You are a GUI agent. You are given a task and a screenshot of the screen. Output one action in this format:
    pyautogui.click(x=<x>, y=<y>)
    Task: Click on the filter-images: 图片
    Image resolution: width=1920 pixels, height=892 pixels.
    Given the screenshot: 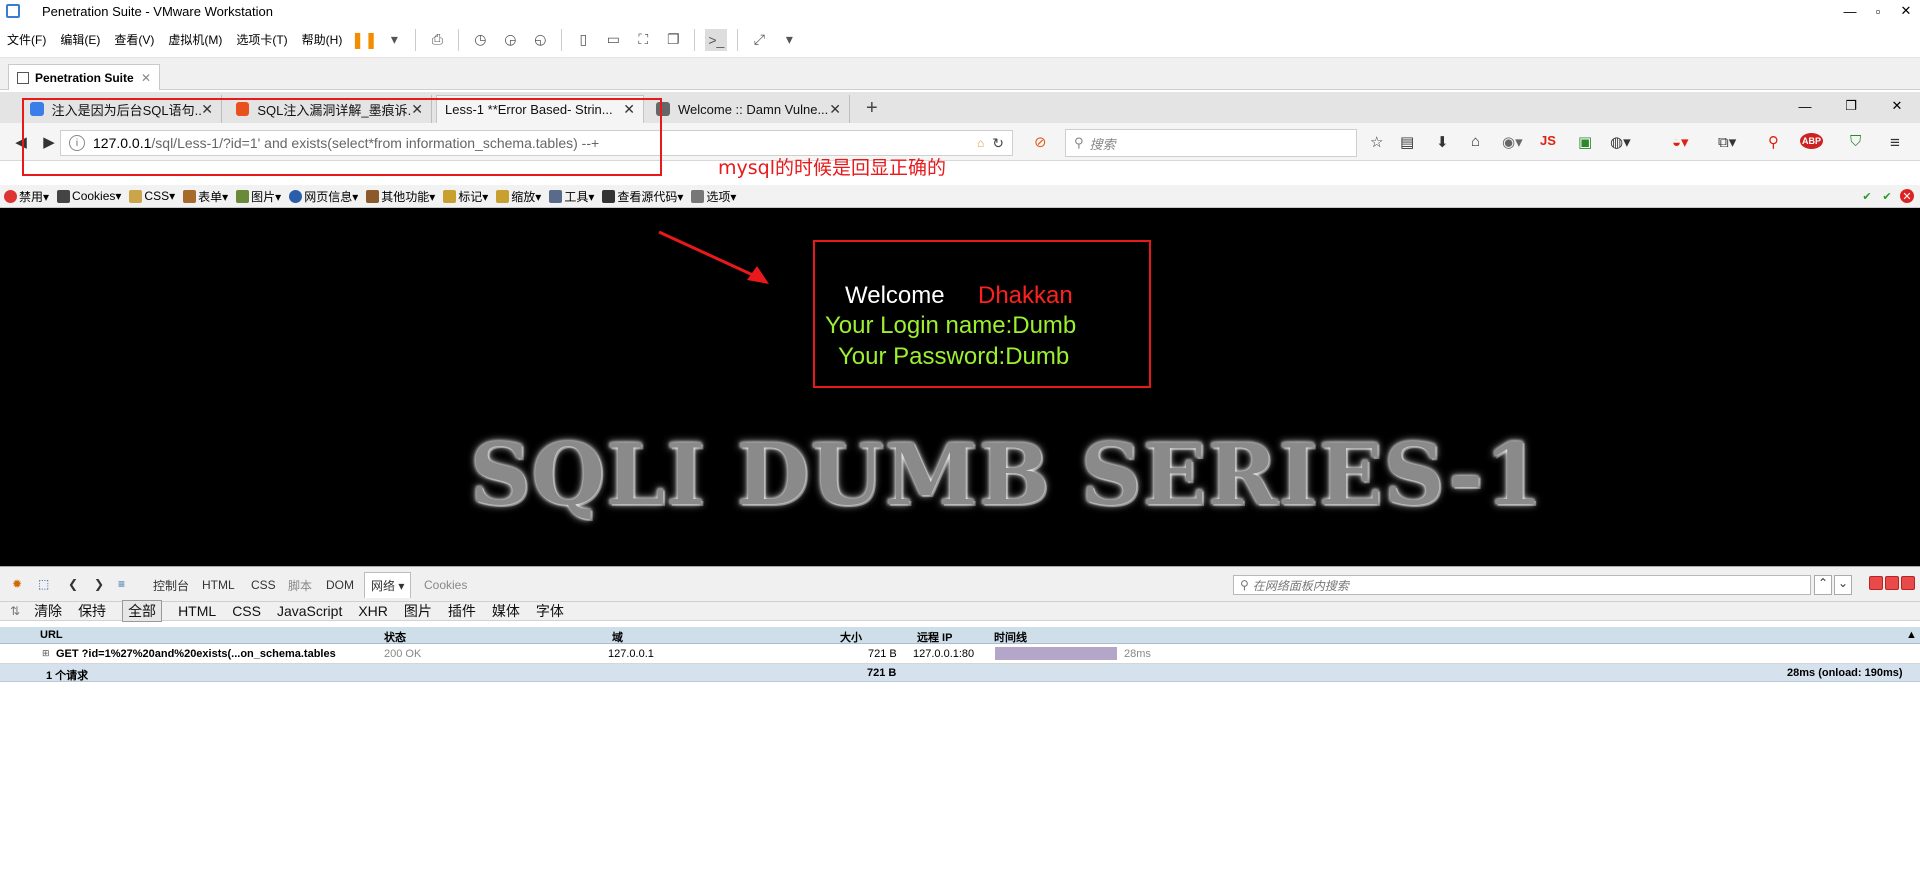 What is the action you would take?
    pyautogui.click(x=418, y=611)
    